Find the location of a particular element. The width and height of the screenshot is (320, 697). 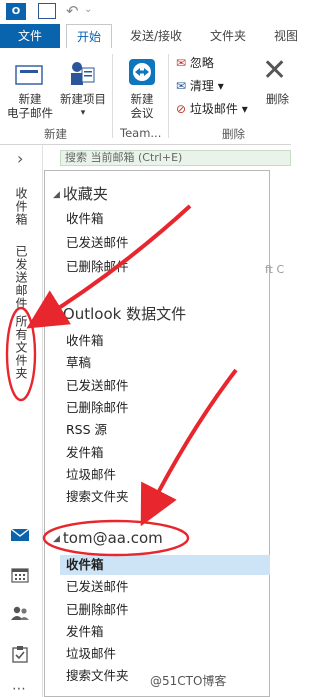

watermark: @51CTO博客 is located at coordinates (188, 681).